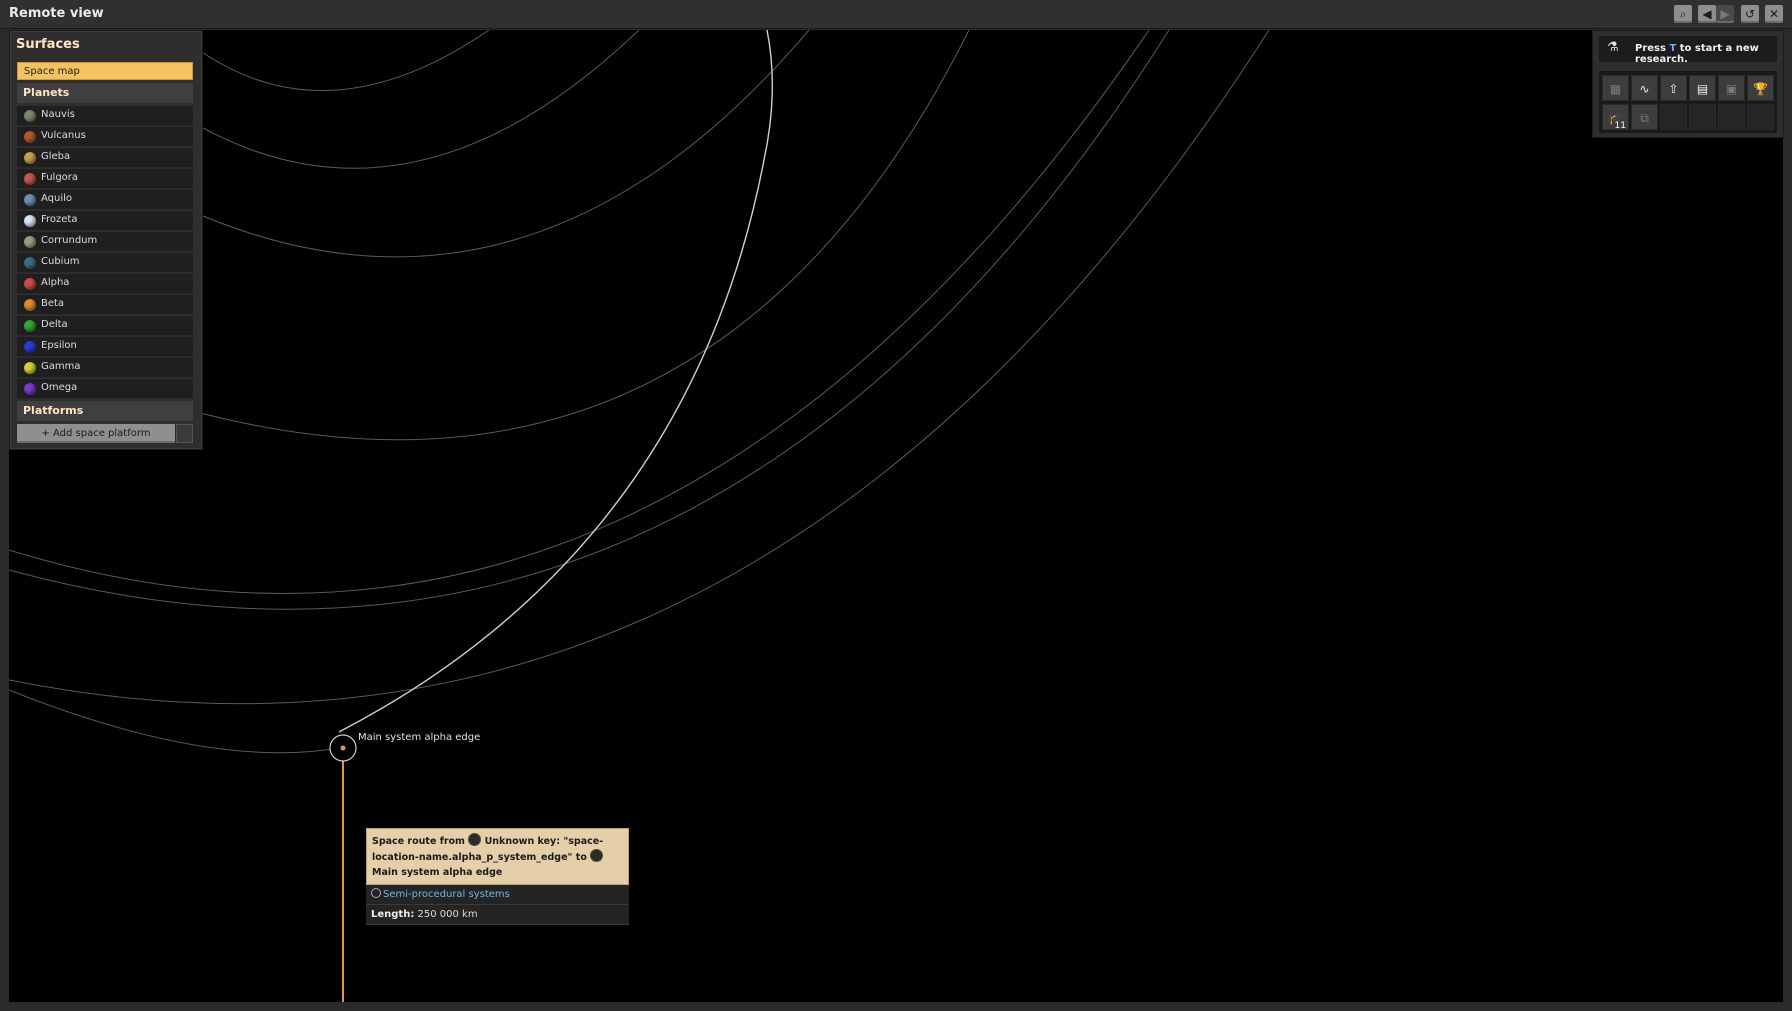 The height and width of the screenshot is (1011, 1792). I want to click on planets-header: Planets, so click(105, 93).